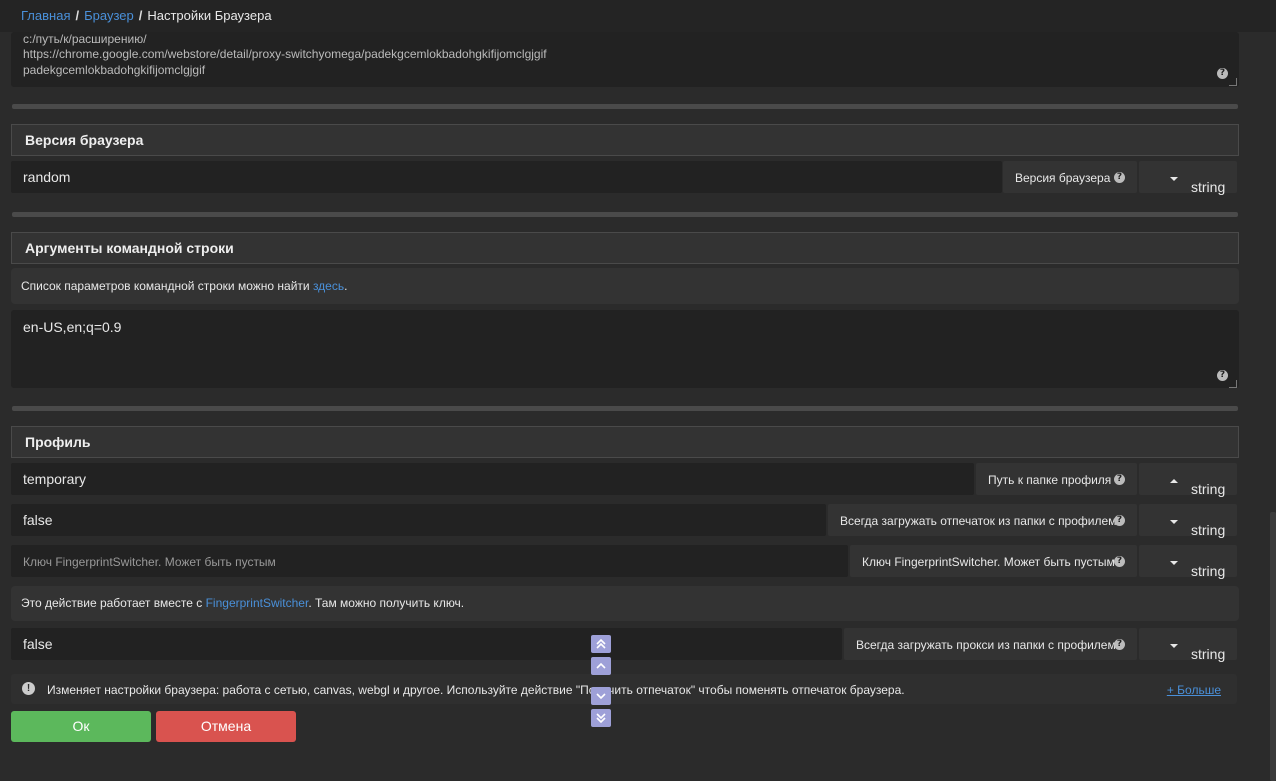 This screenshot has height=781, width=1276. I want to click on input-value: random, so click(47, 177).